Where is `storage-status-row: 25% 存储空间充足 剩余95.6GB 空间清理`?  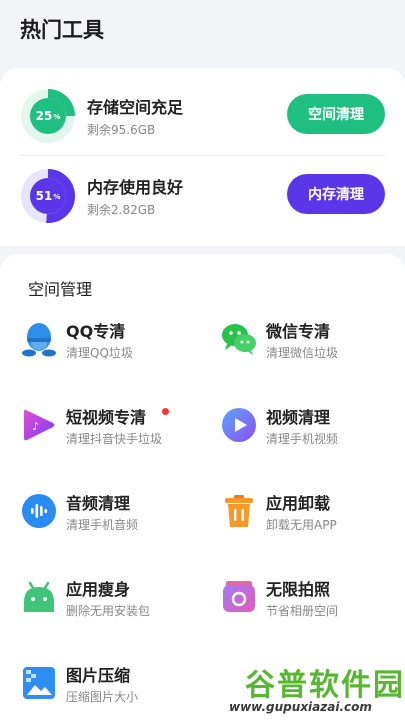 storage-status-row: 25% 存储空间充足 剩余95.6GB 空间清理 is located at coordinates (202, 126).